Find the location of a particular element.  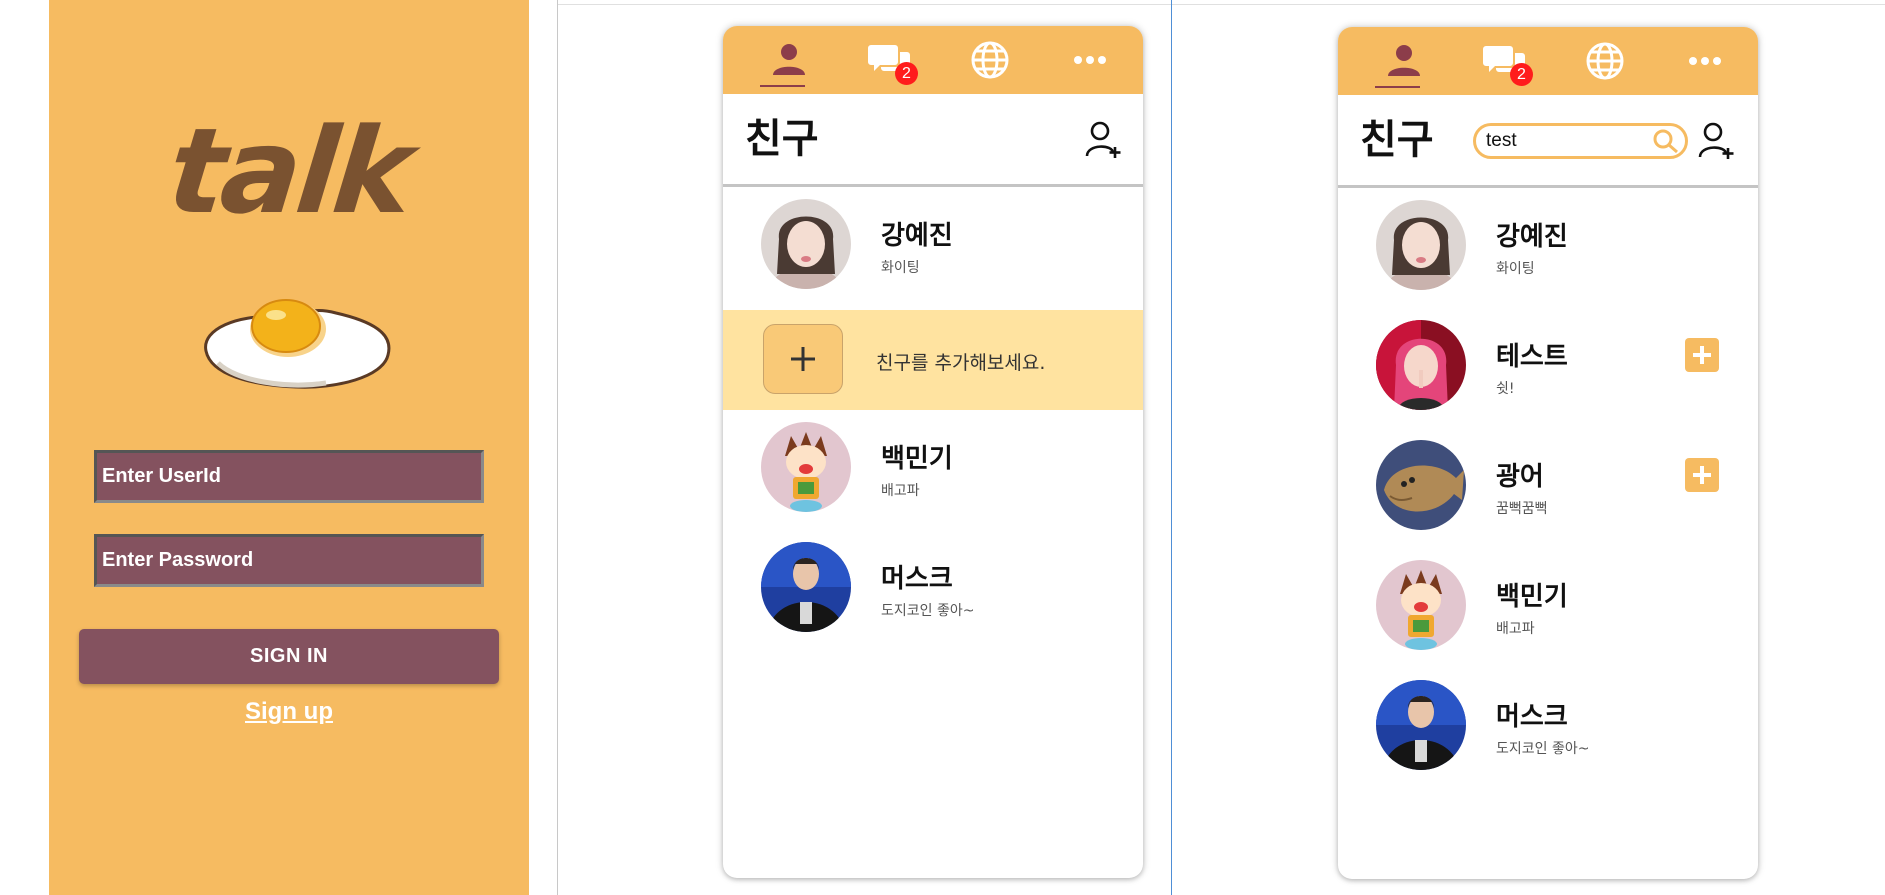

add-friend-button is located at coordinates (803, 359).